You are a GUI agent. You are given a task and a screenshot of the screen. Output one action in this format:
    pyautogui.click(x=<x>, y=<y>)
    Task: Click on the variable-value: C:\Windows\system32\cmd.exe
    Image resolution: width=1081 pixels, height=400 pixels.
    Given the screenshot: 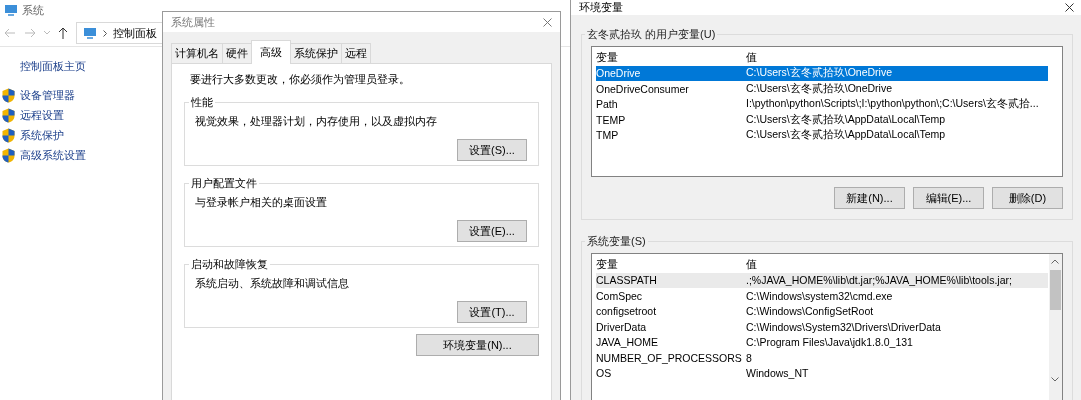 What is the action you would take?
    pyautogui.click(x=819, y=295)
    